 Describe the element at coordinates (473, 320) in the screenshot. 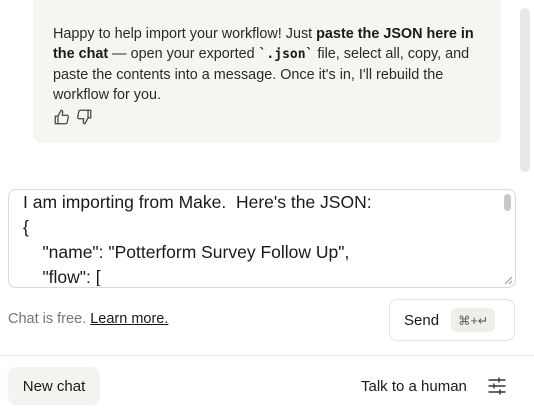

I see `send-shortcut-badge: ⌘+↵` at that location.